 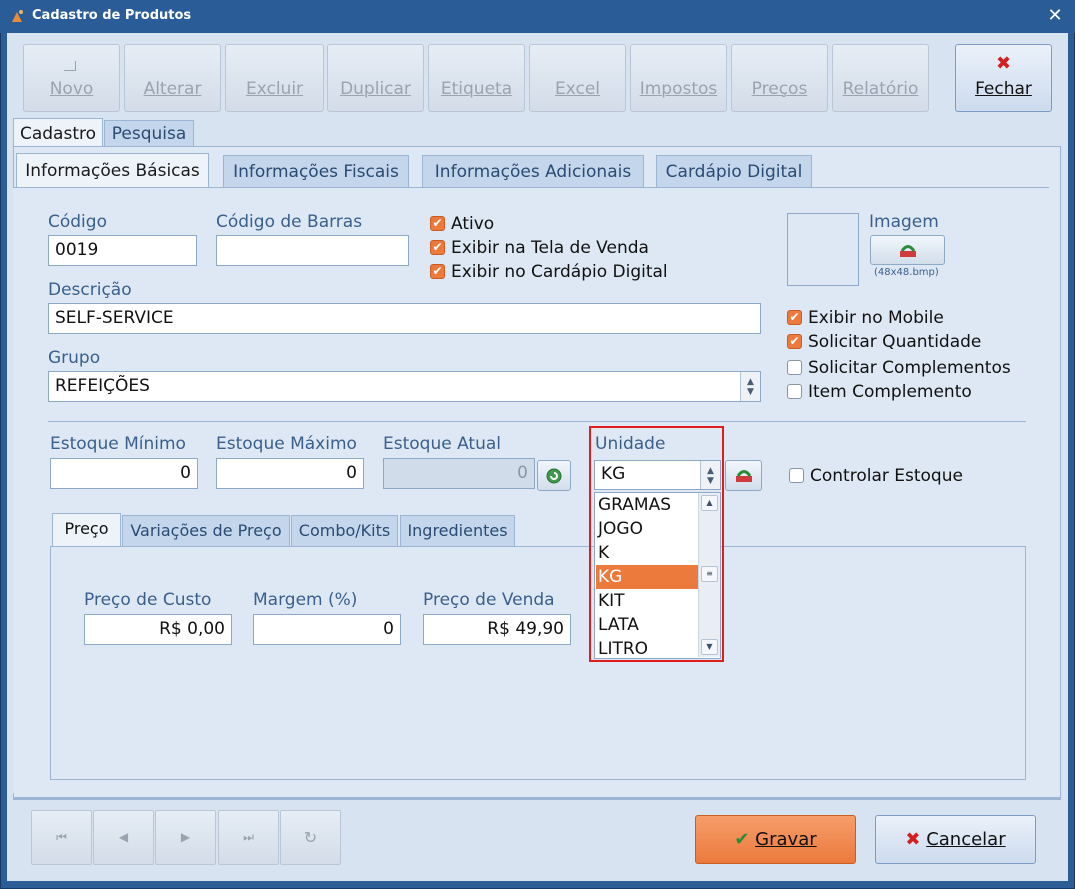 I want to click on refresh-icon, so click(x=554, y=476).